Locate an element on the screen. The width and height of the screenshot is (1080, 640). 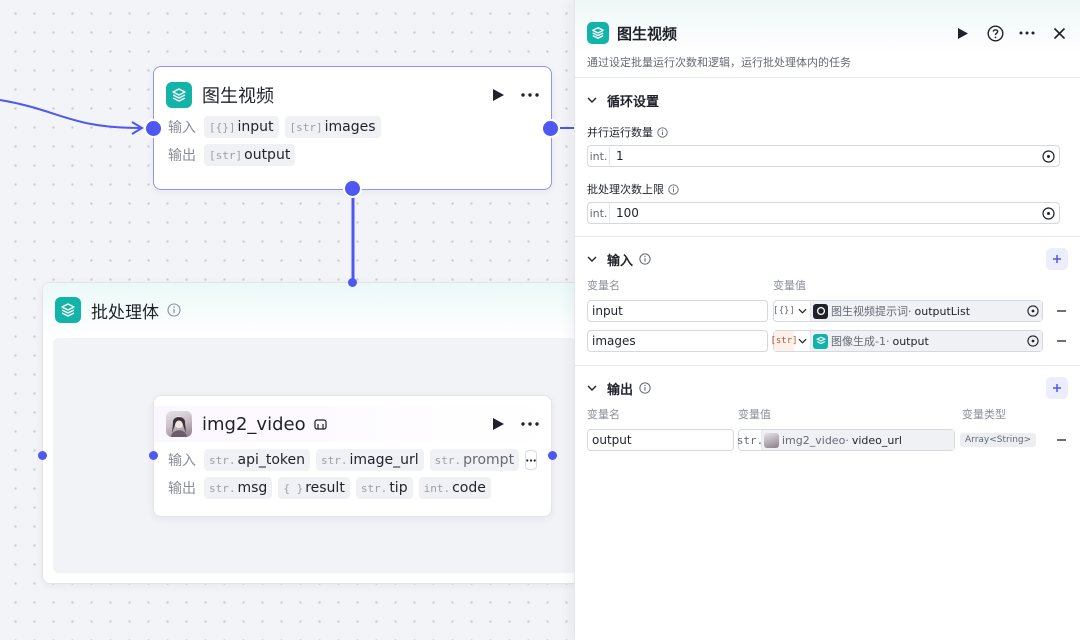
input-name-field: input is located at coordinates (677, 311).